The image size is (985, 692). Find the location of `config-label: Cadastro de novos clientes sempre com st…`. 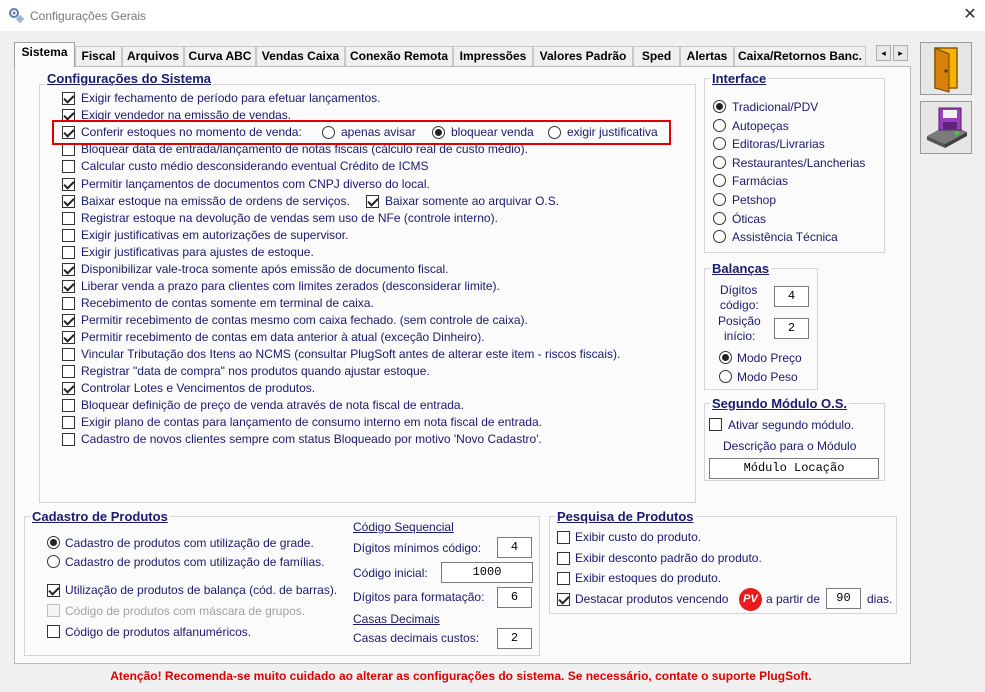

config-label: Cadastro de novos clientes sempre com st… is located at coordinates (311, 439).